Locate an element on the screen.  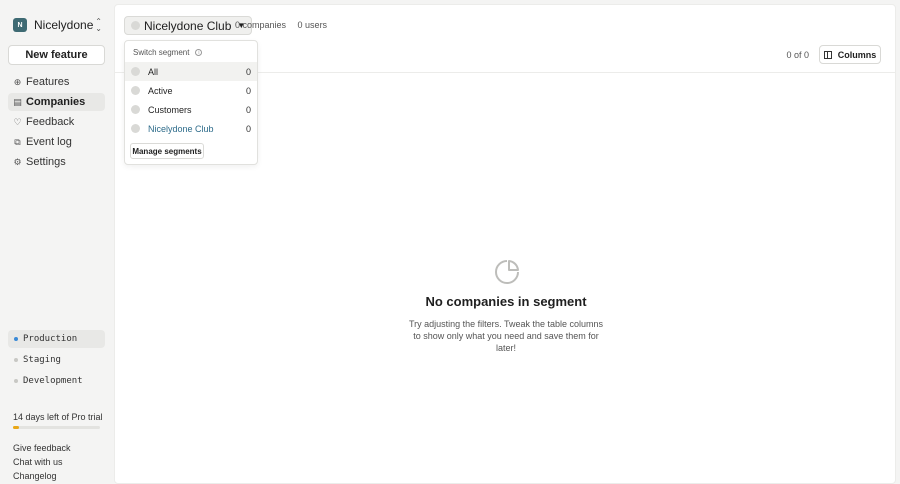
info-icon: i is located at coordinates (199, 52).